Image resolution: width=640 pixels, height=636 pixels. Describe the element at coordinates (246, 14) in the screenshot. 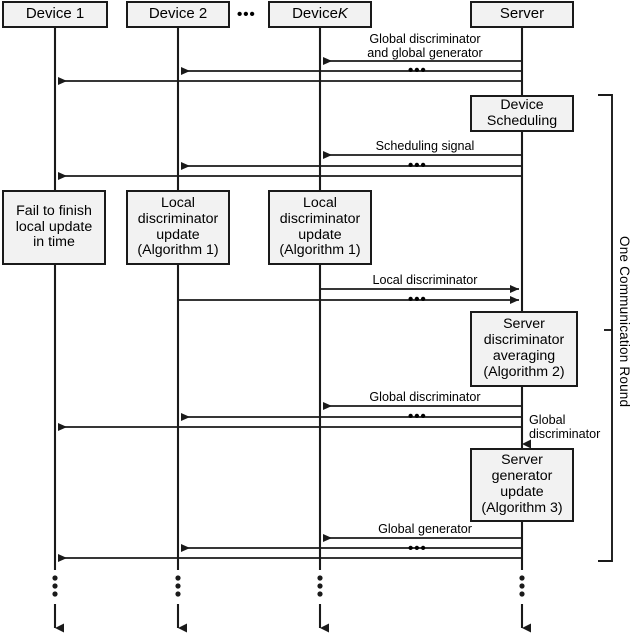

I see `participants-ellipsis: •••` at that location.